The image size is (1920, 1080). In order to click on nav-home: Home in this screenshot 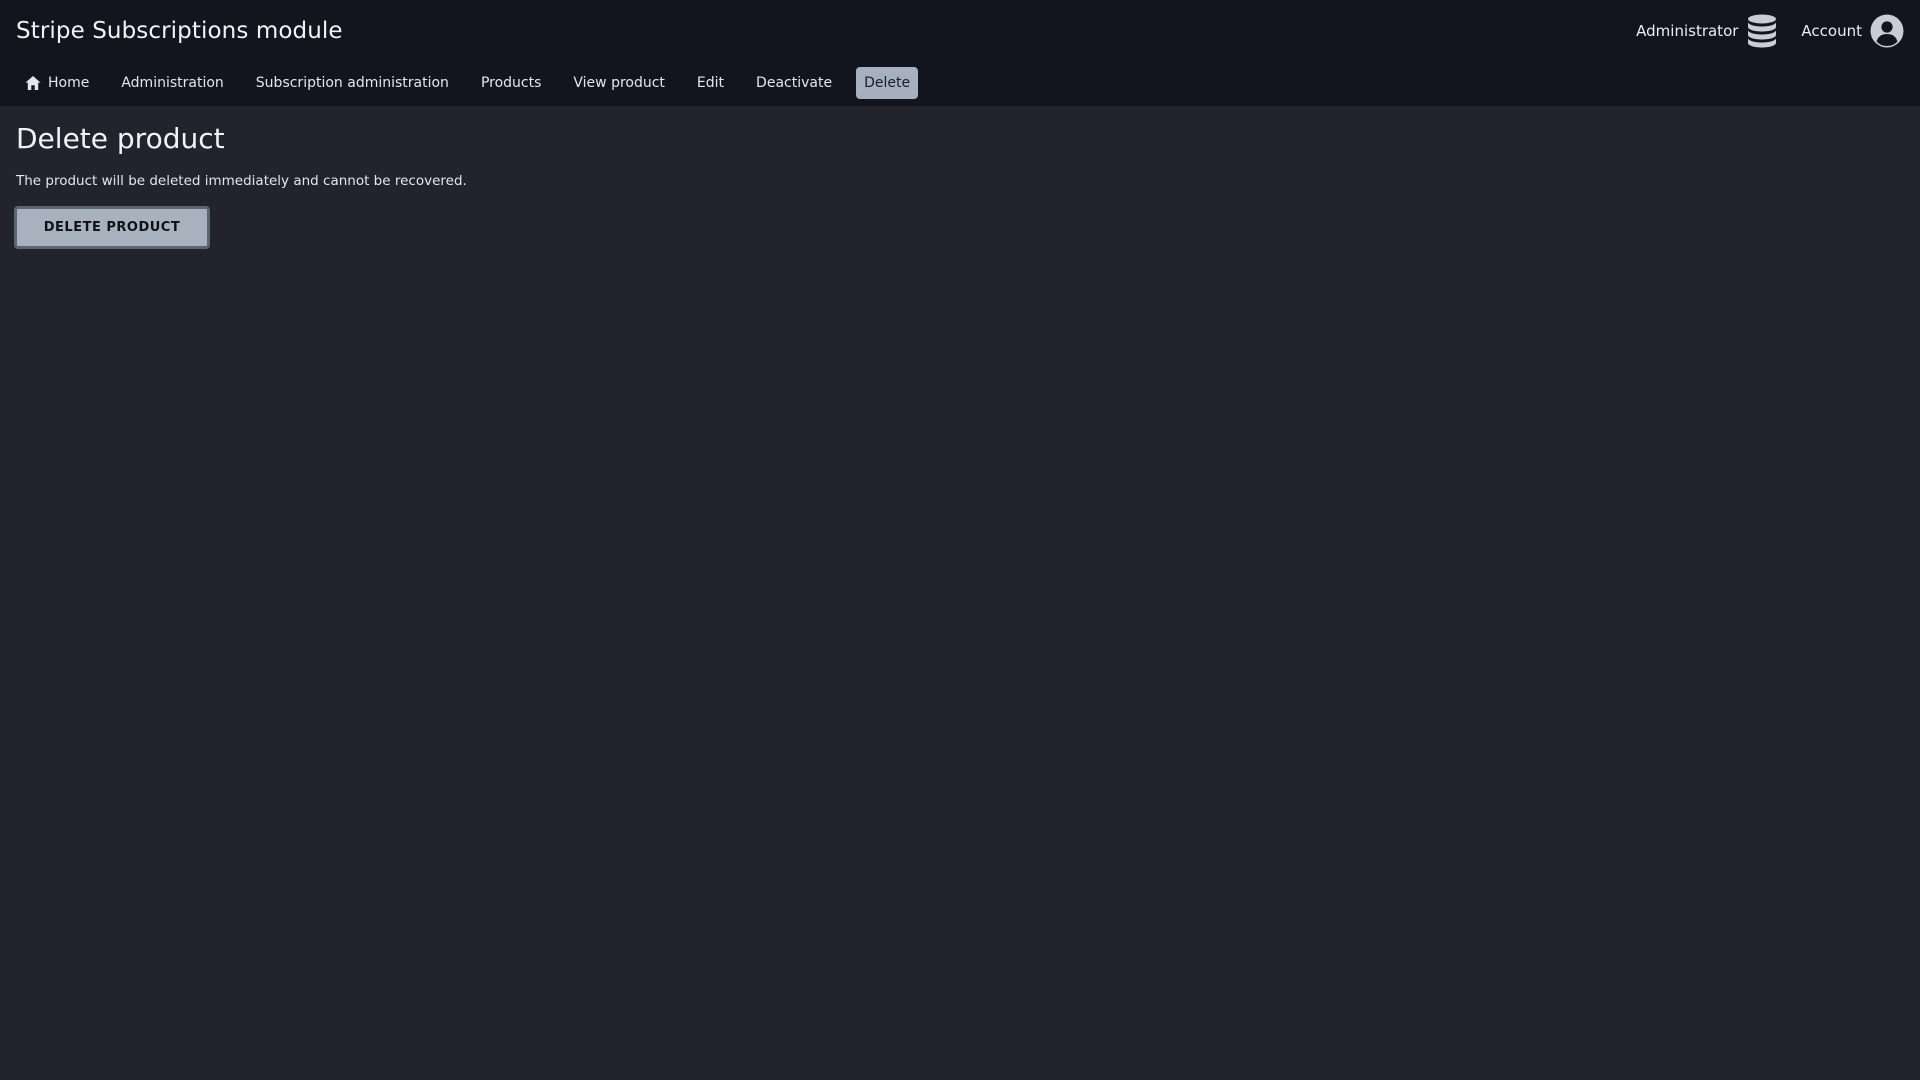, I will do `click(56, 83)`.